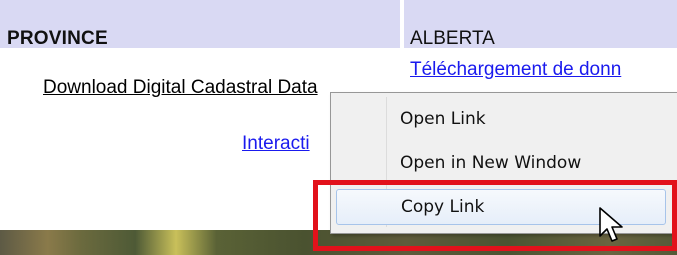  What do you see at coordinates (402, 24) in the screenshot?
I see `column-divider` at bounding box center [402, 24].